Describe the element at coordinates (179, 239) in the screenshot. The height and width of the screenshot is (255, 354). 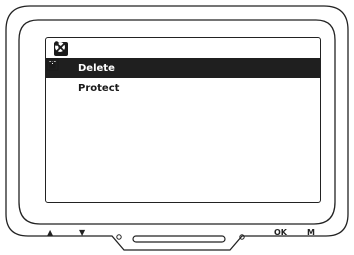
I see `center-slot` at that location.